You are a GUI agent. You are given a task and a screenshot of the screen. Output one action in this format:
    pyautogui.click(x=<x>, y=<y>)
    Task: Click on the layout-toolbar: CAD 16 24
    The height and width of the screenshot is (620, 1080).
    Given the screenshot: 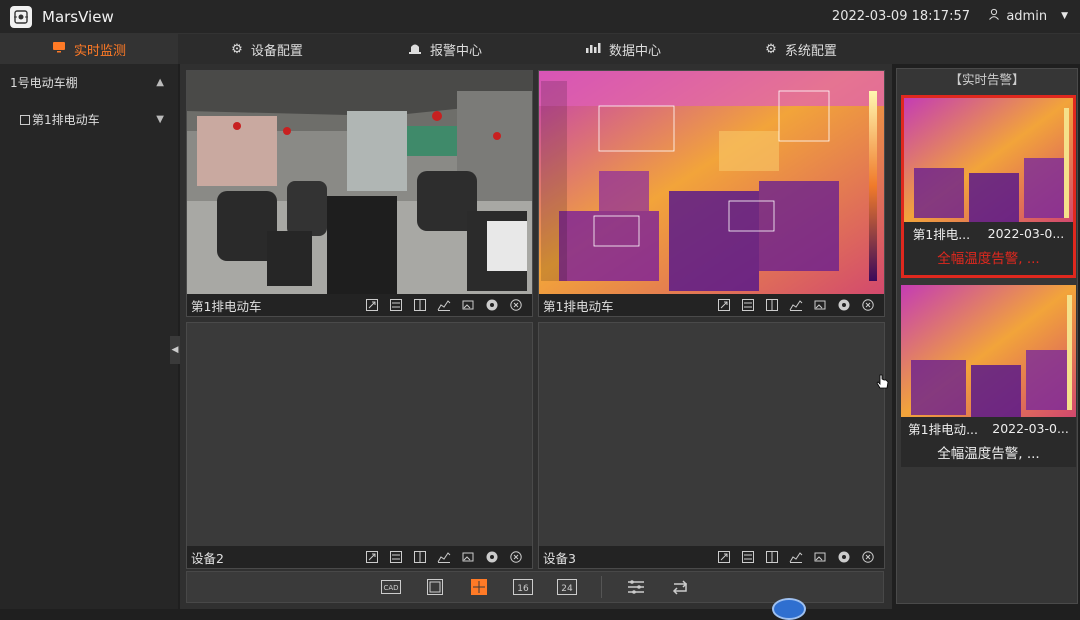 What is the action you would take?
    pyautogui.click(x=535, y=587)
    